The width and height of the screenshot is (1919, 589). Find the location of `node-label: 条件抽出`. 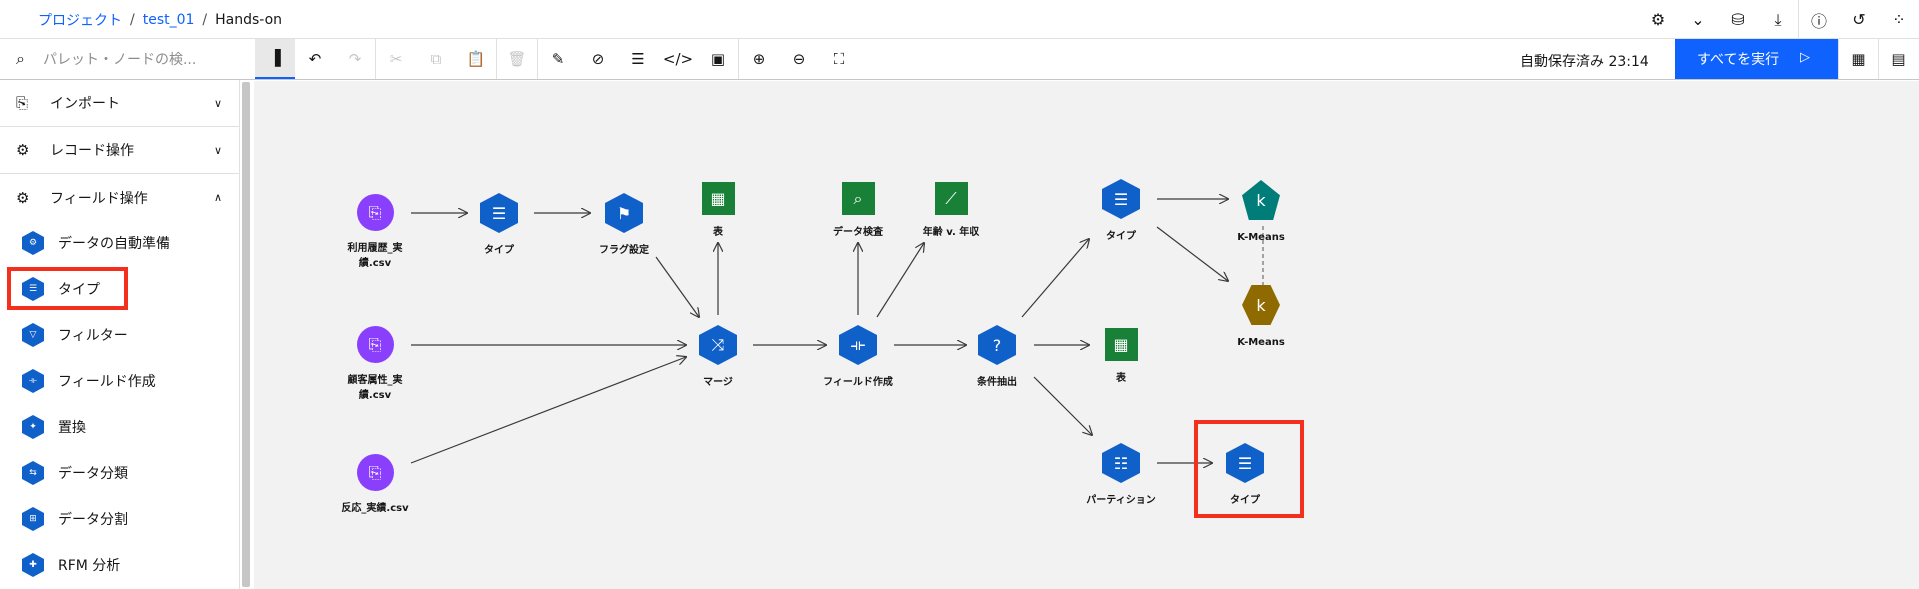

node-label: 条件抽出 is located at coordinates (997, 382).